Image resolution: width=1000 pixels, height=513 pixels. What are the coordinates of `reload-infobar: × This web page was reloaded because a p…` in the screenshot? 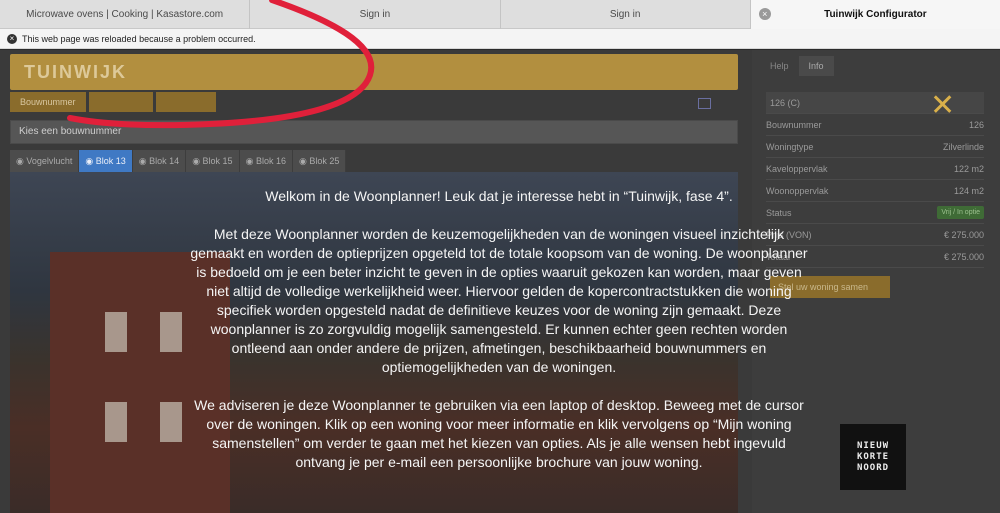 It's located at (500, 39).